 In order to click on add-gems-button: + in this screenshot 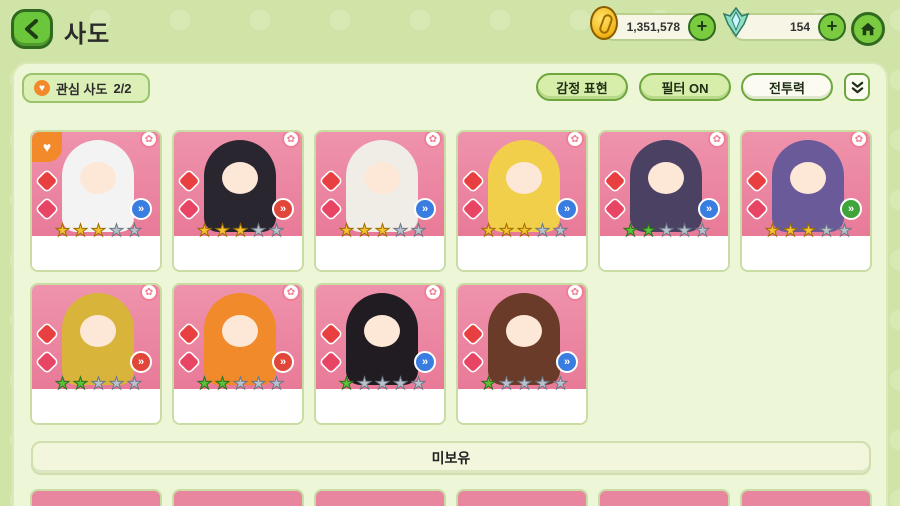, I will do `click(832, 27)`.